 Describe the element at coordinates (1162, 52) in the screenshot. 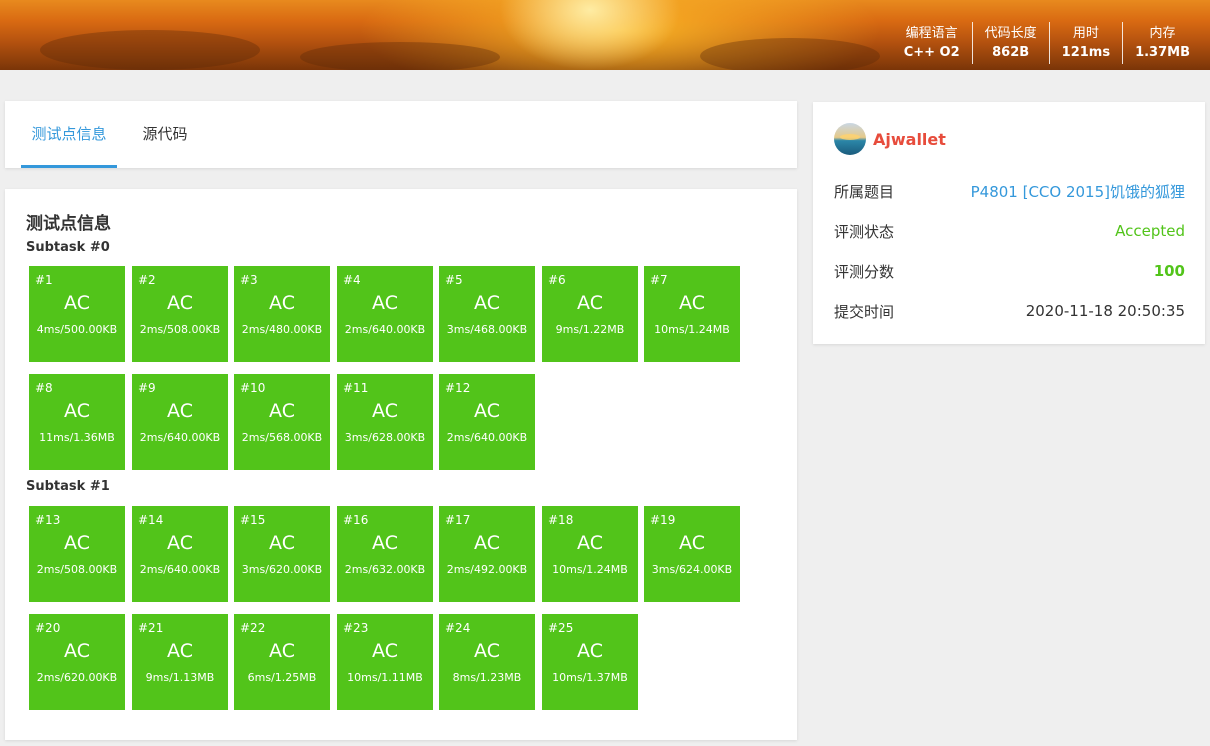

I see `stat-value: 1.37MB` at that location.